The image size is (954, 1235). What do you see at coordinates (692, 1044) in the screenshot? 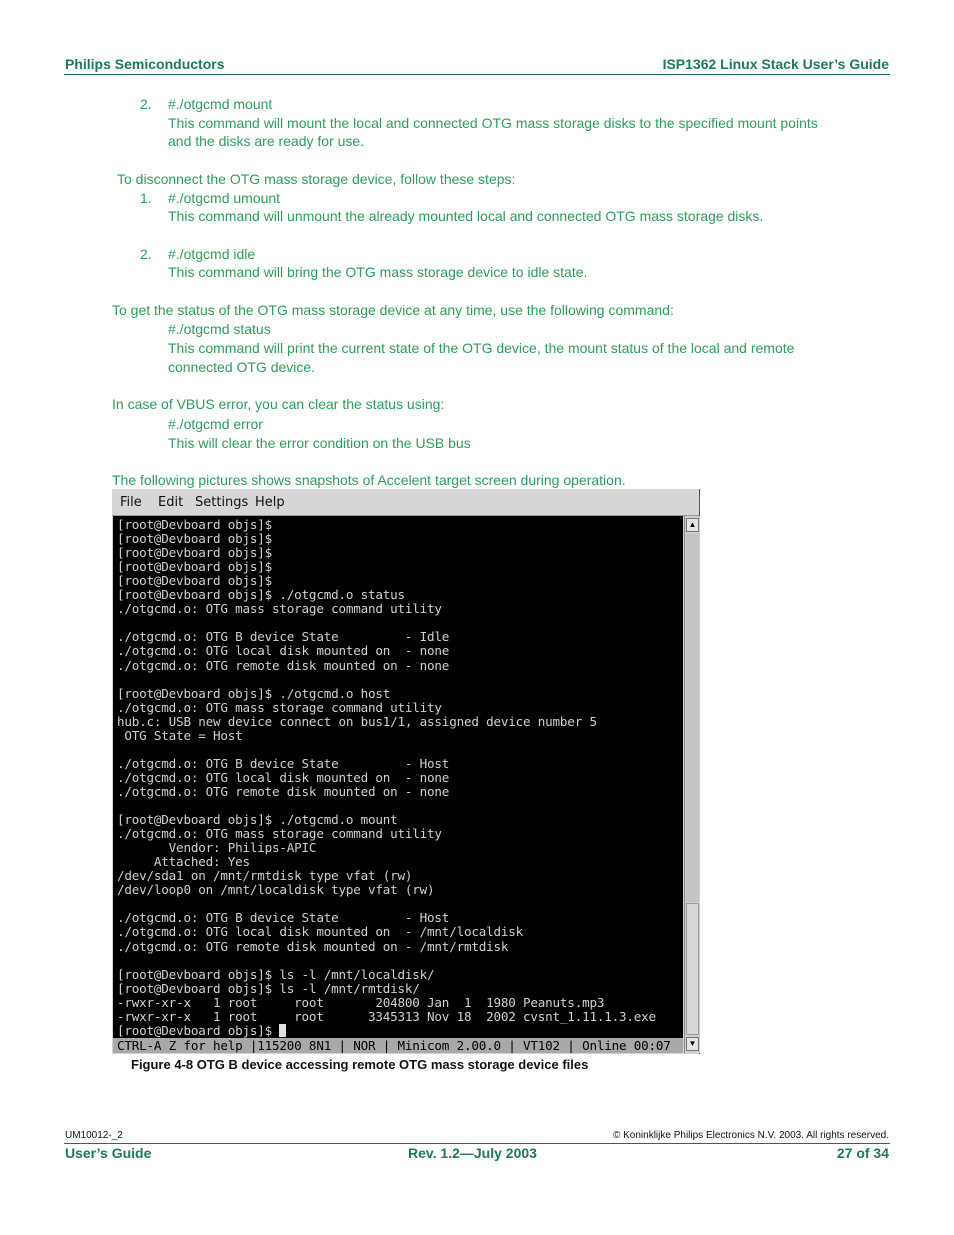
I see `scroll-down-arrow-icon: ▼` at bounding box center [692, 1044].